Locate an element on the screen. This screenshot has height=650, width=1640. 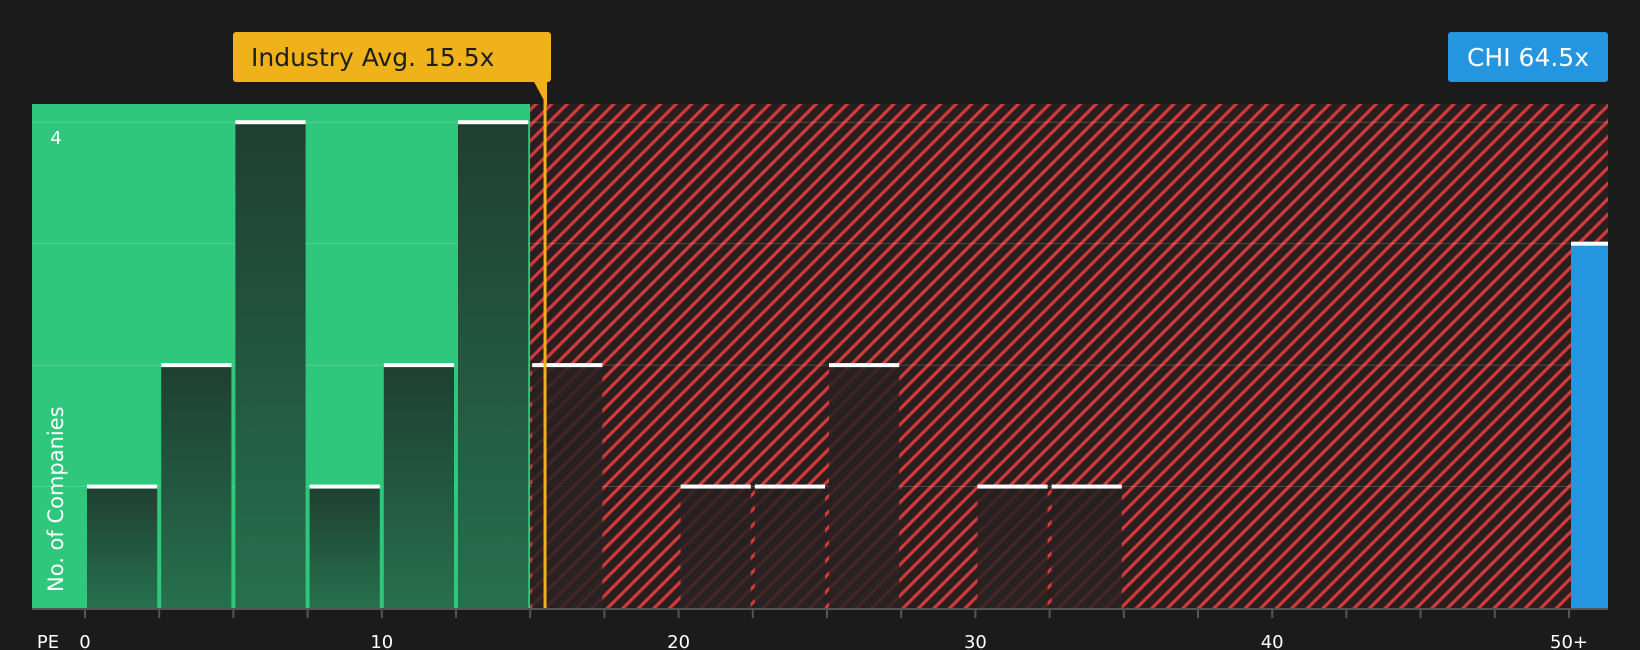
x-tick-label: 0 is located at coordinates (84, 641).